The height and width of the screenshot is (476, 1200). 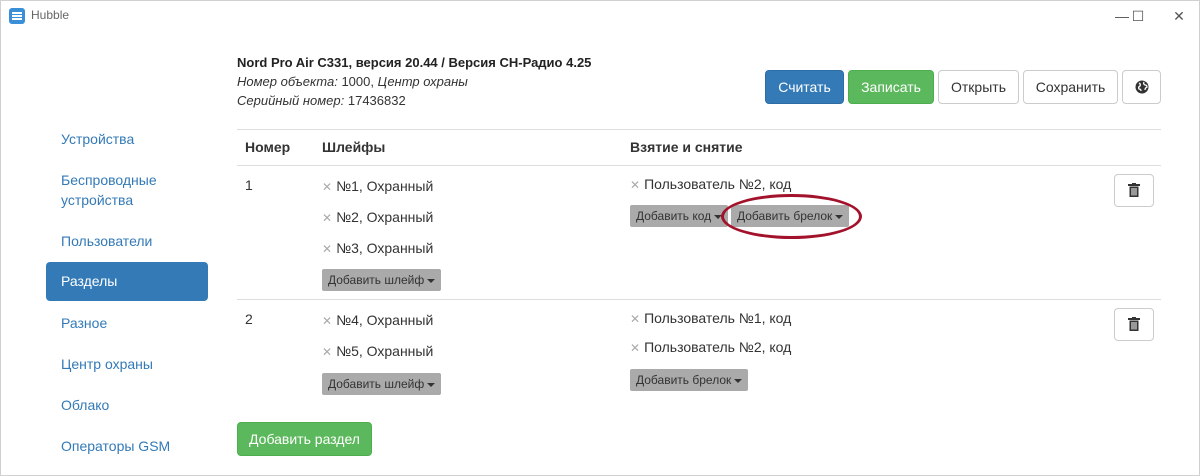 What do you see at coordinates (1179, 16) in the screenshot?
I see `close-button: ✕` at bounding box center [1179, 16].